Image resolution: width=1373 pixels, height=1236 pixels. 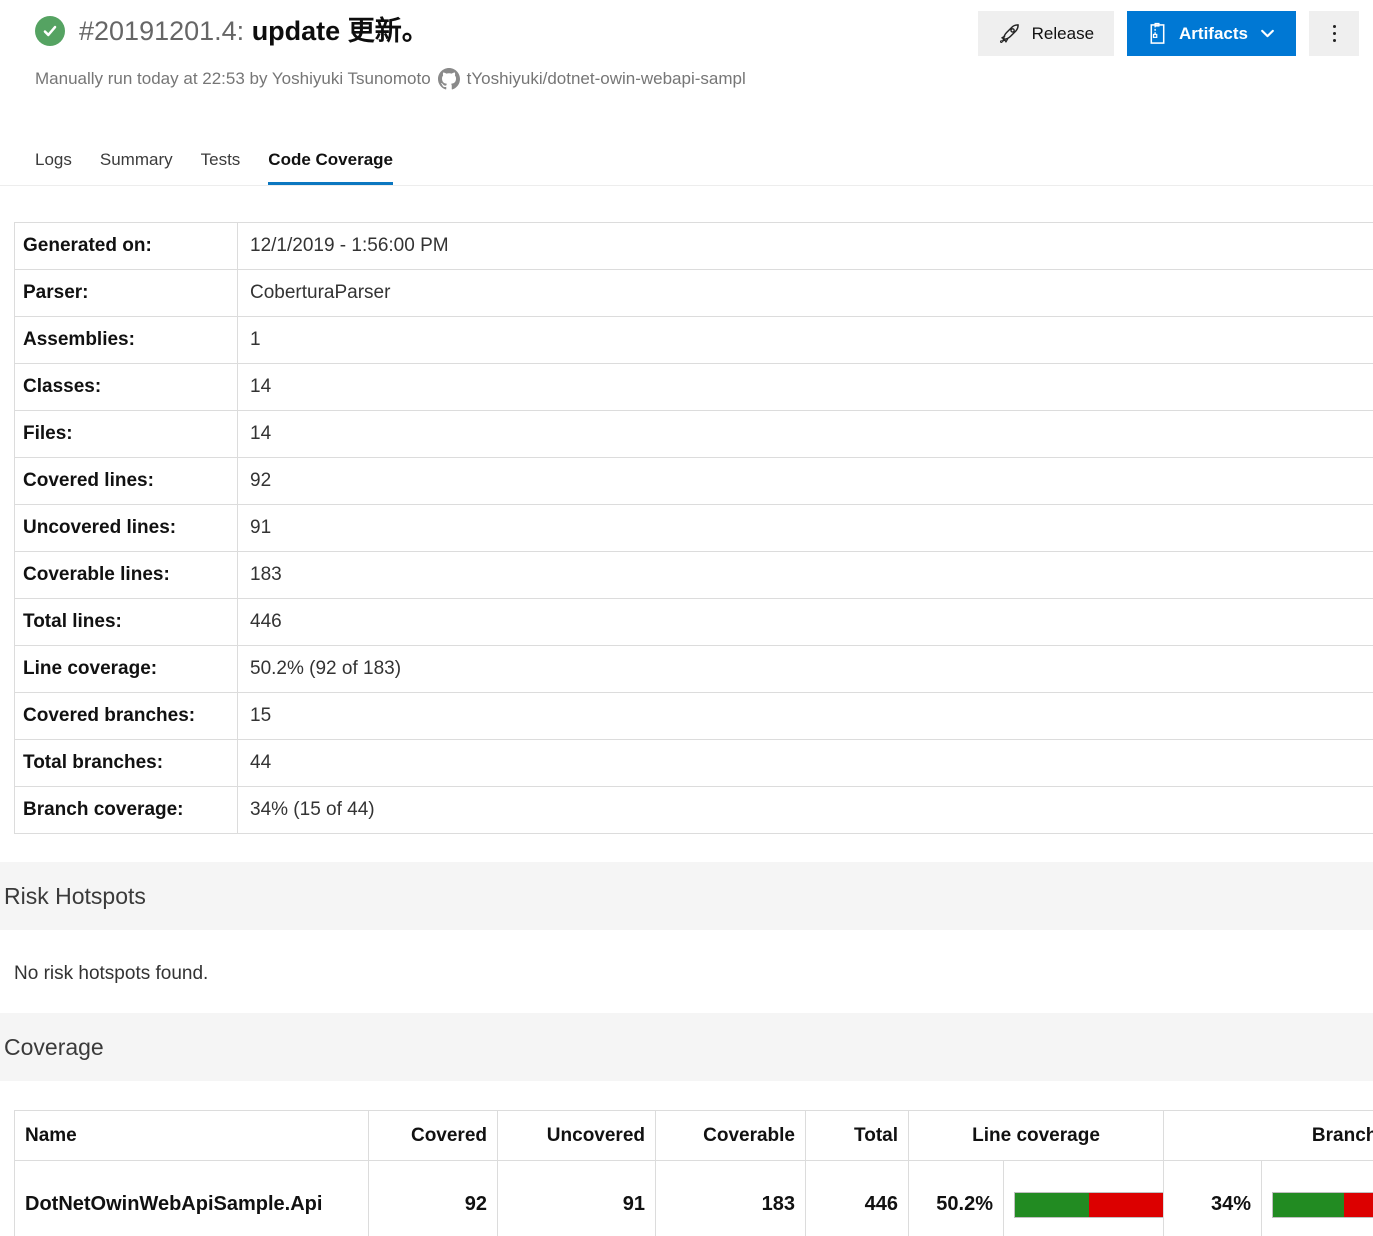 I want to click on artifacts-button-label: Artifacts, so click(x=1213, y=33).